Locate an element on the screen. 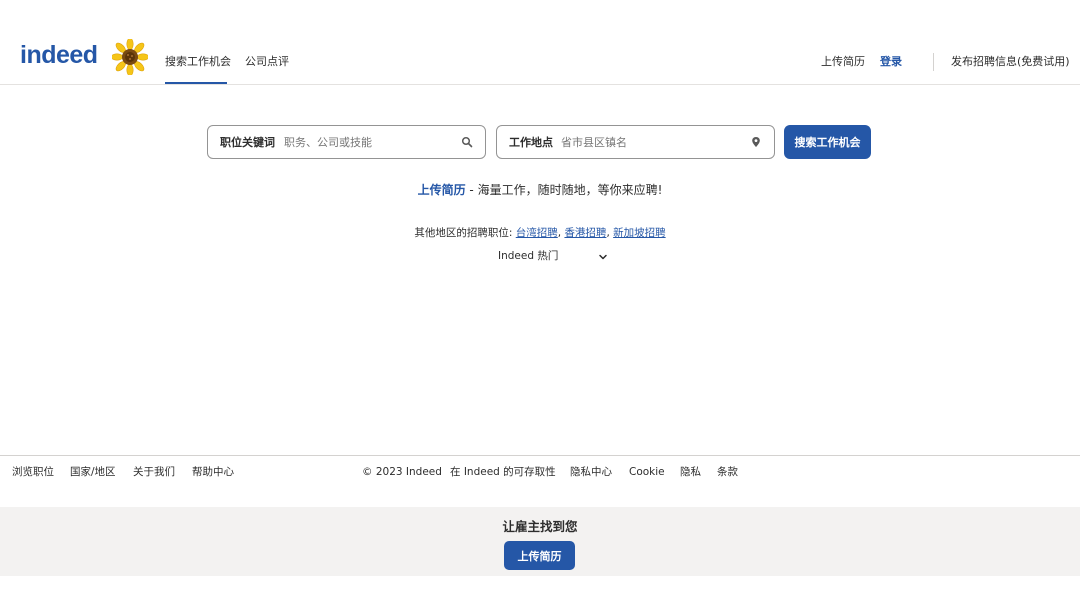 The width and height of the screenshot is (1080, 608). footer-privacy: 隐私 is located at coordinates (690, 472).